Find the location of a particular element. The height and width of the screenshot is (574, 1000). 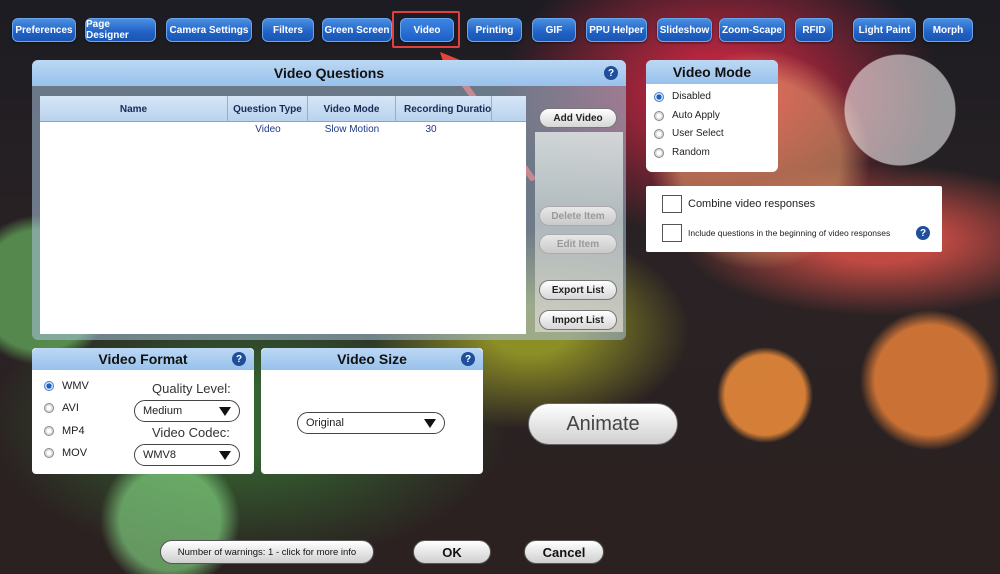

quality-level-select: Medium is located at coordinates (187, 411).